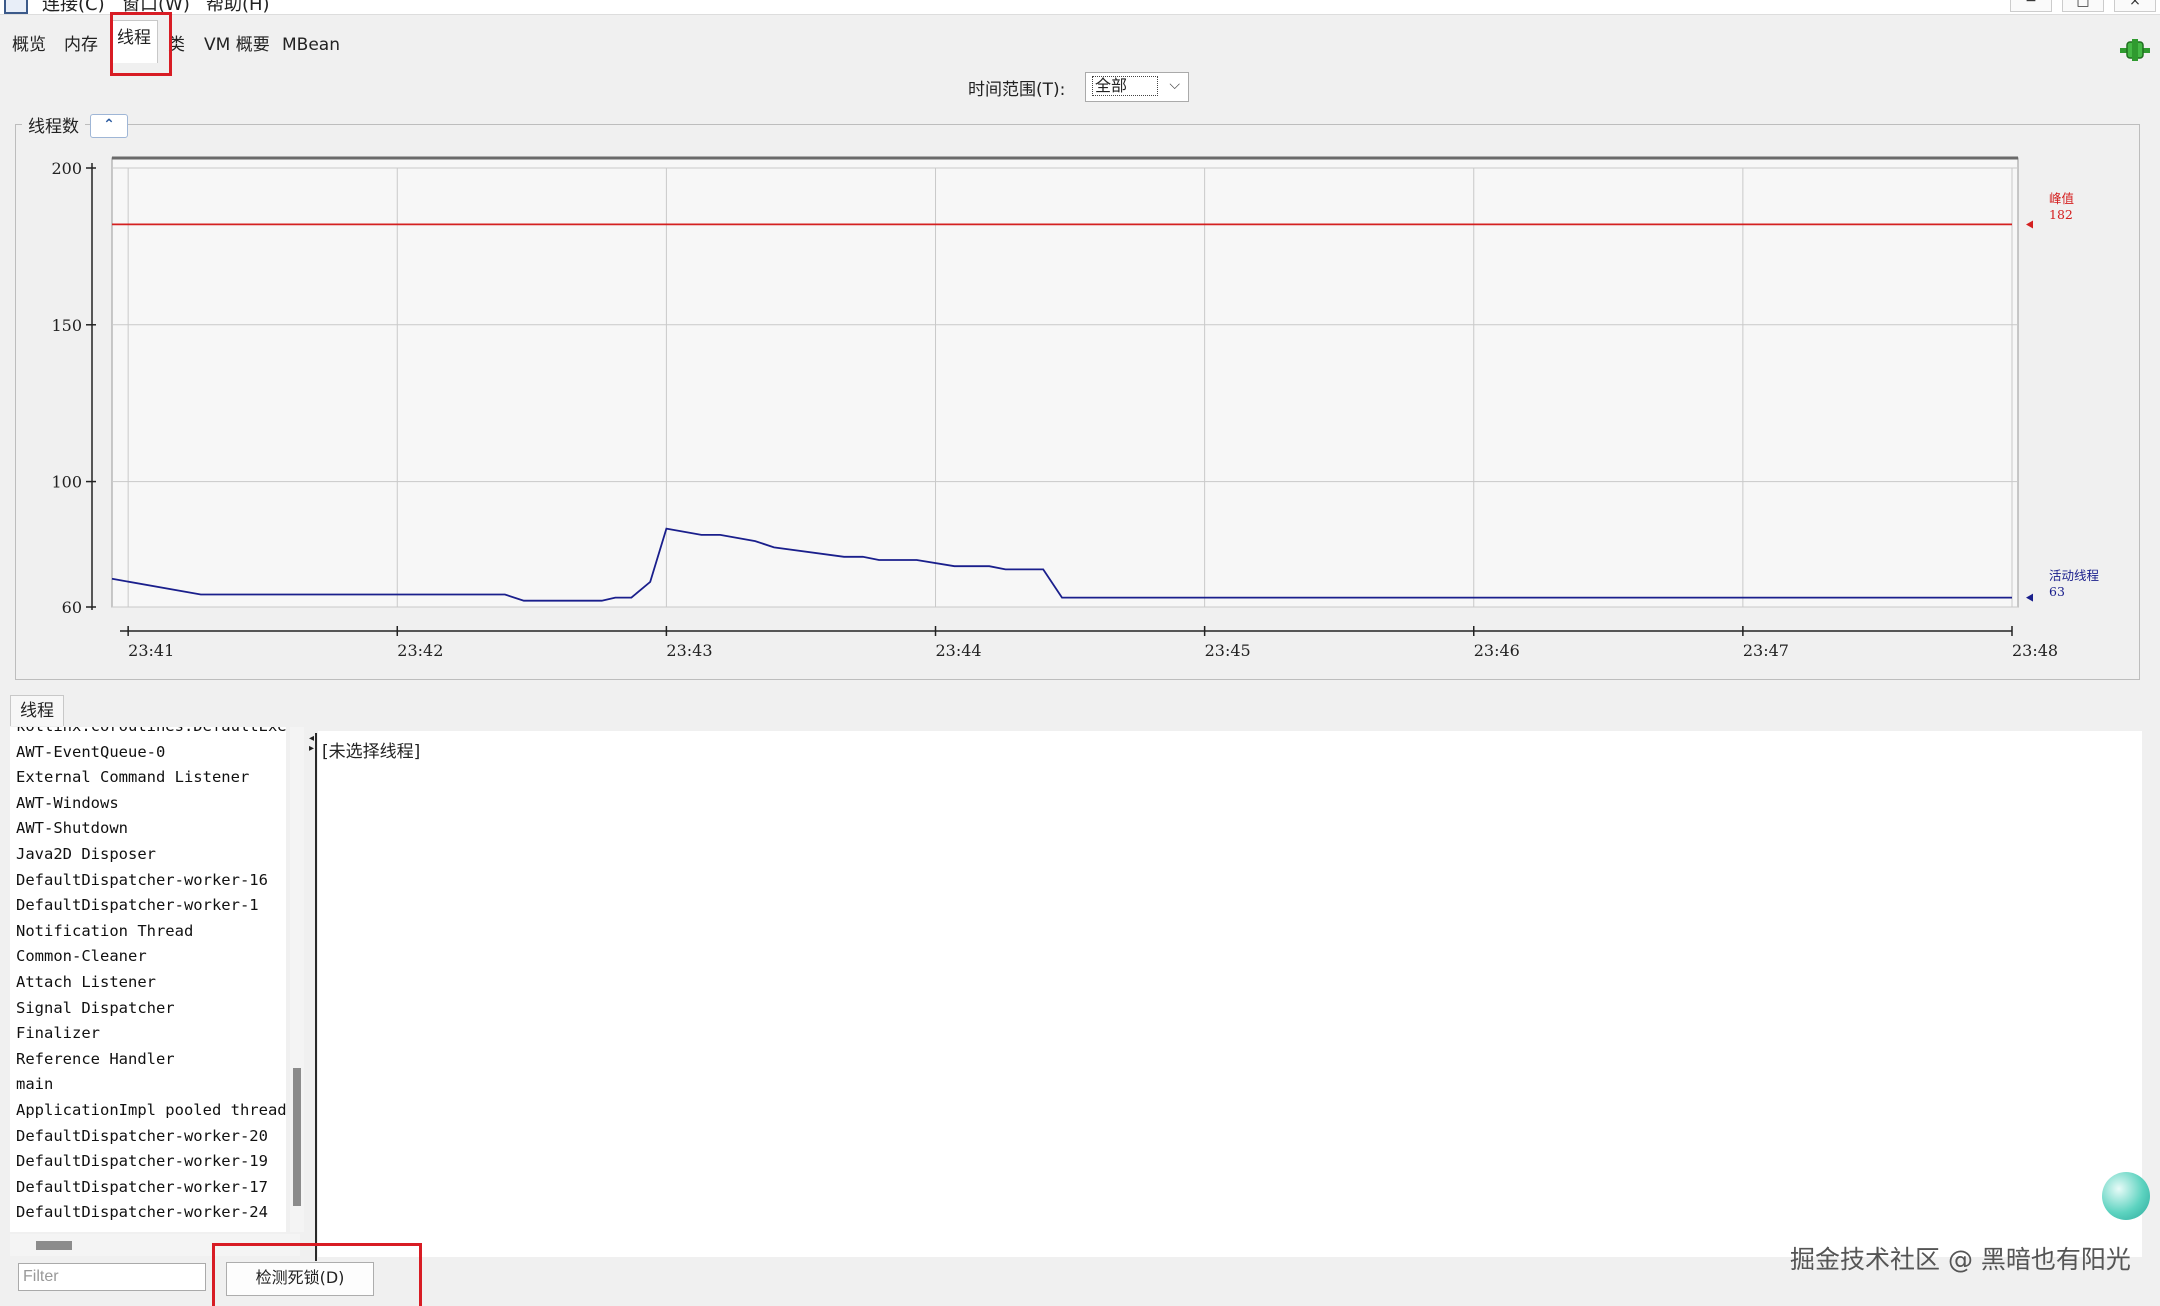 The height and width of the screenshot is (1306, 2160). What do you see at coordinates (86, 854) in the screenshot?
I see `thread-list-item: Java2D Disposer` at bounding box center [86, 854].